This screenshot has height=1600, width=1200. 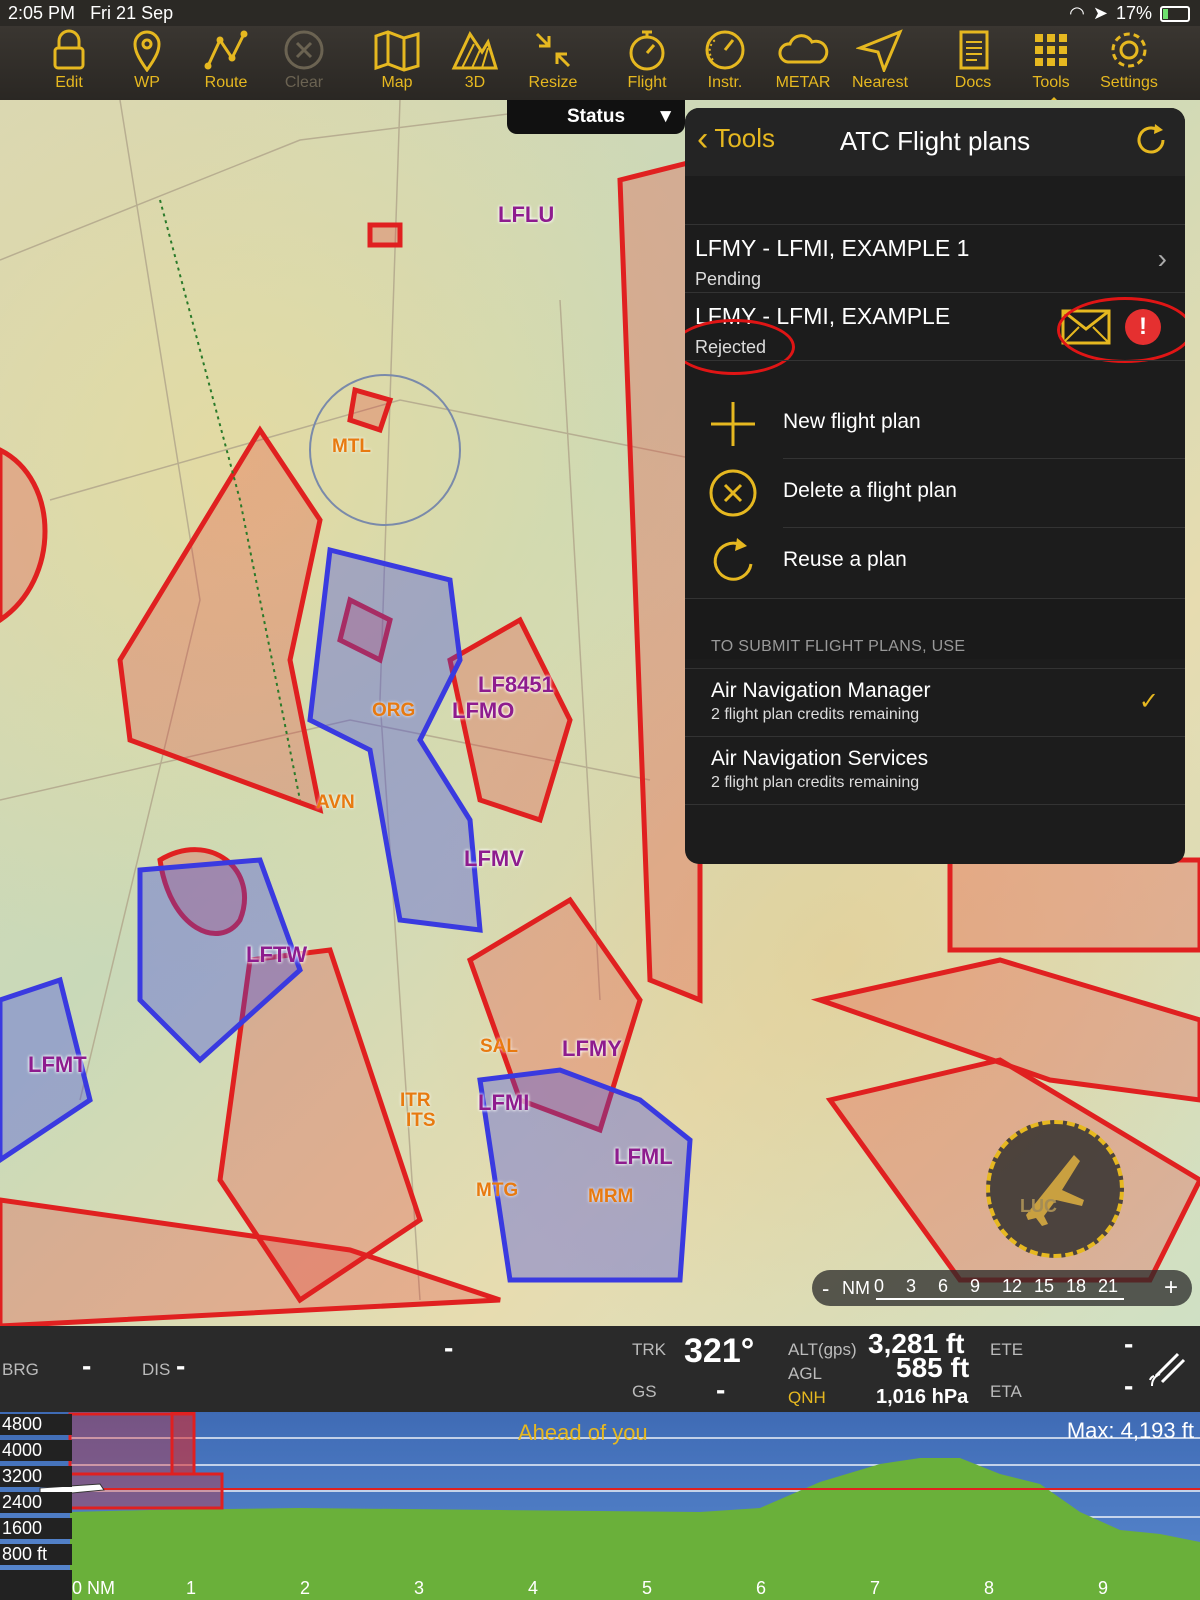 I want to click on x-tick: 1, so click(x=191, y=1588).